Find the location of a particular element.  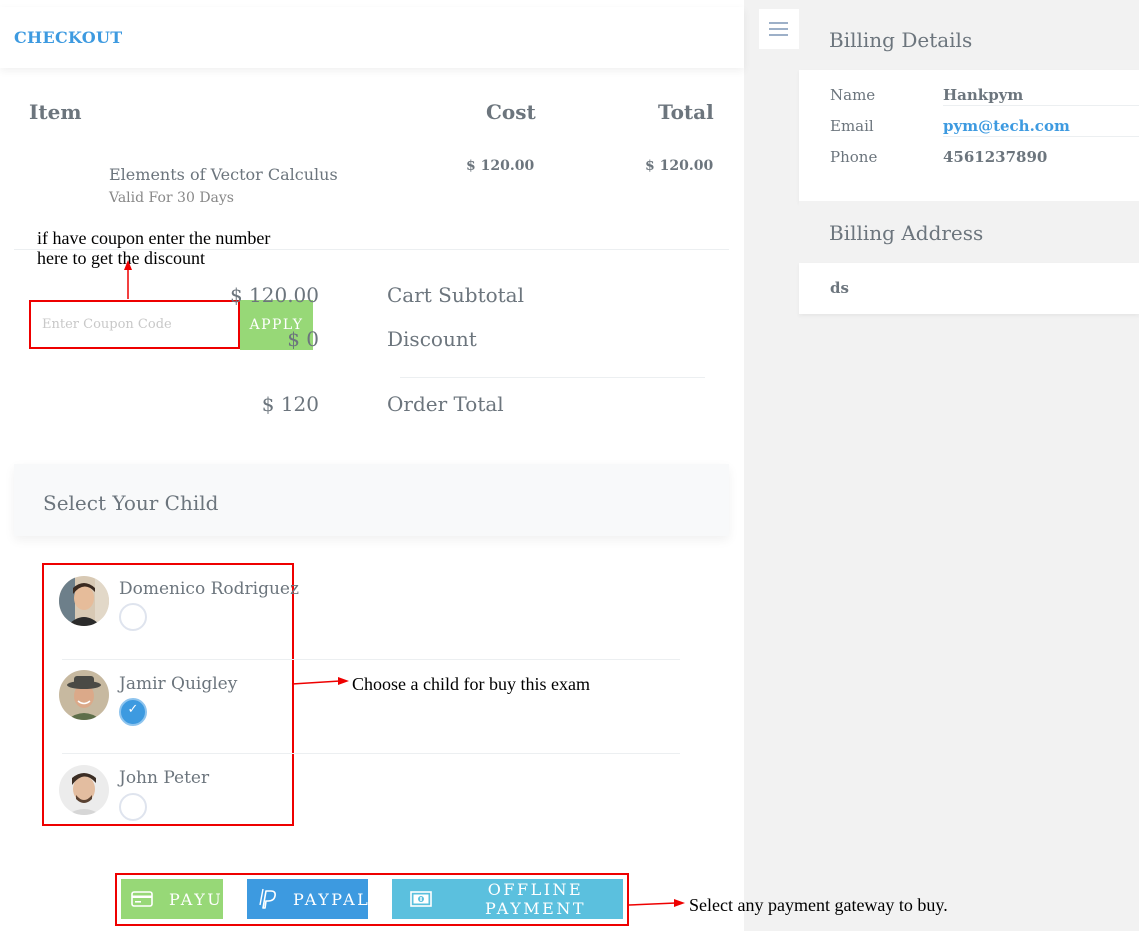

page-title: CHECKOUT is located at coordinates (68, 37).